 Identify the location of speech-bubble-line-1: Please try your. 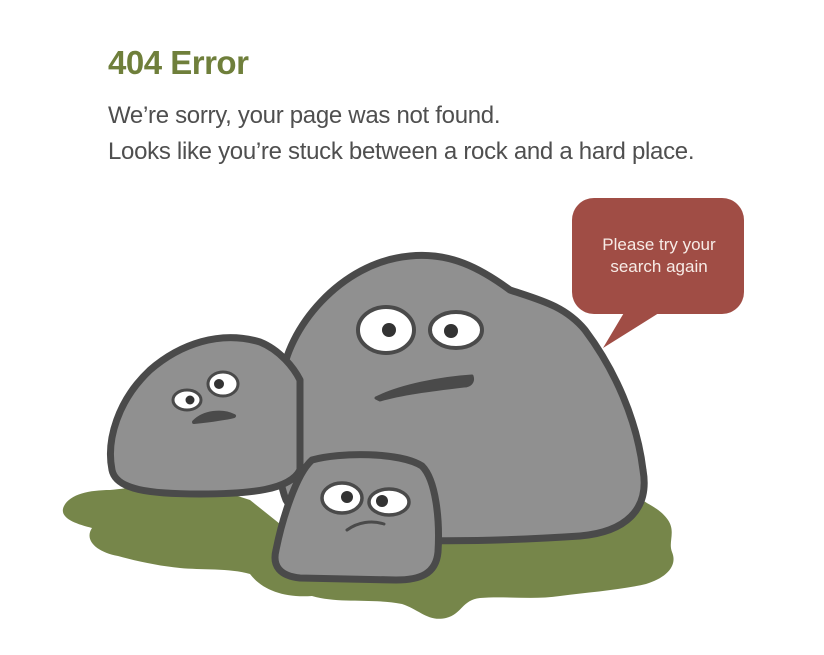
(659, 244).